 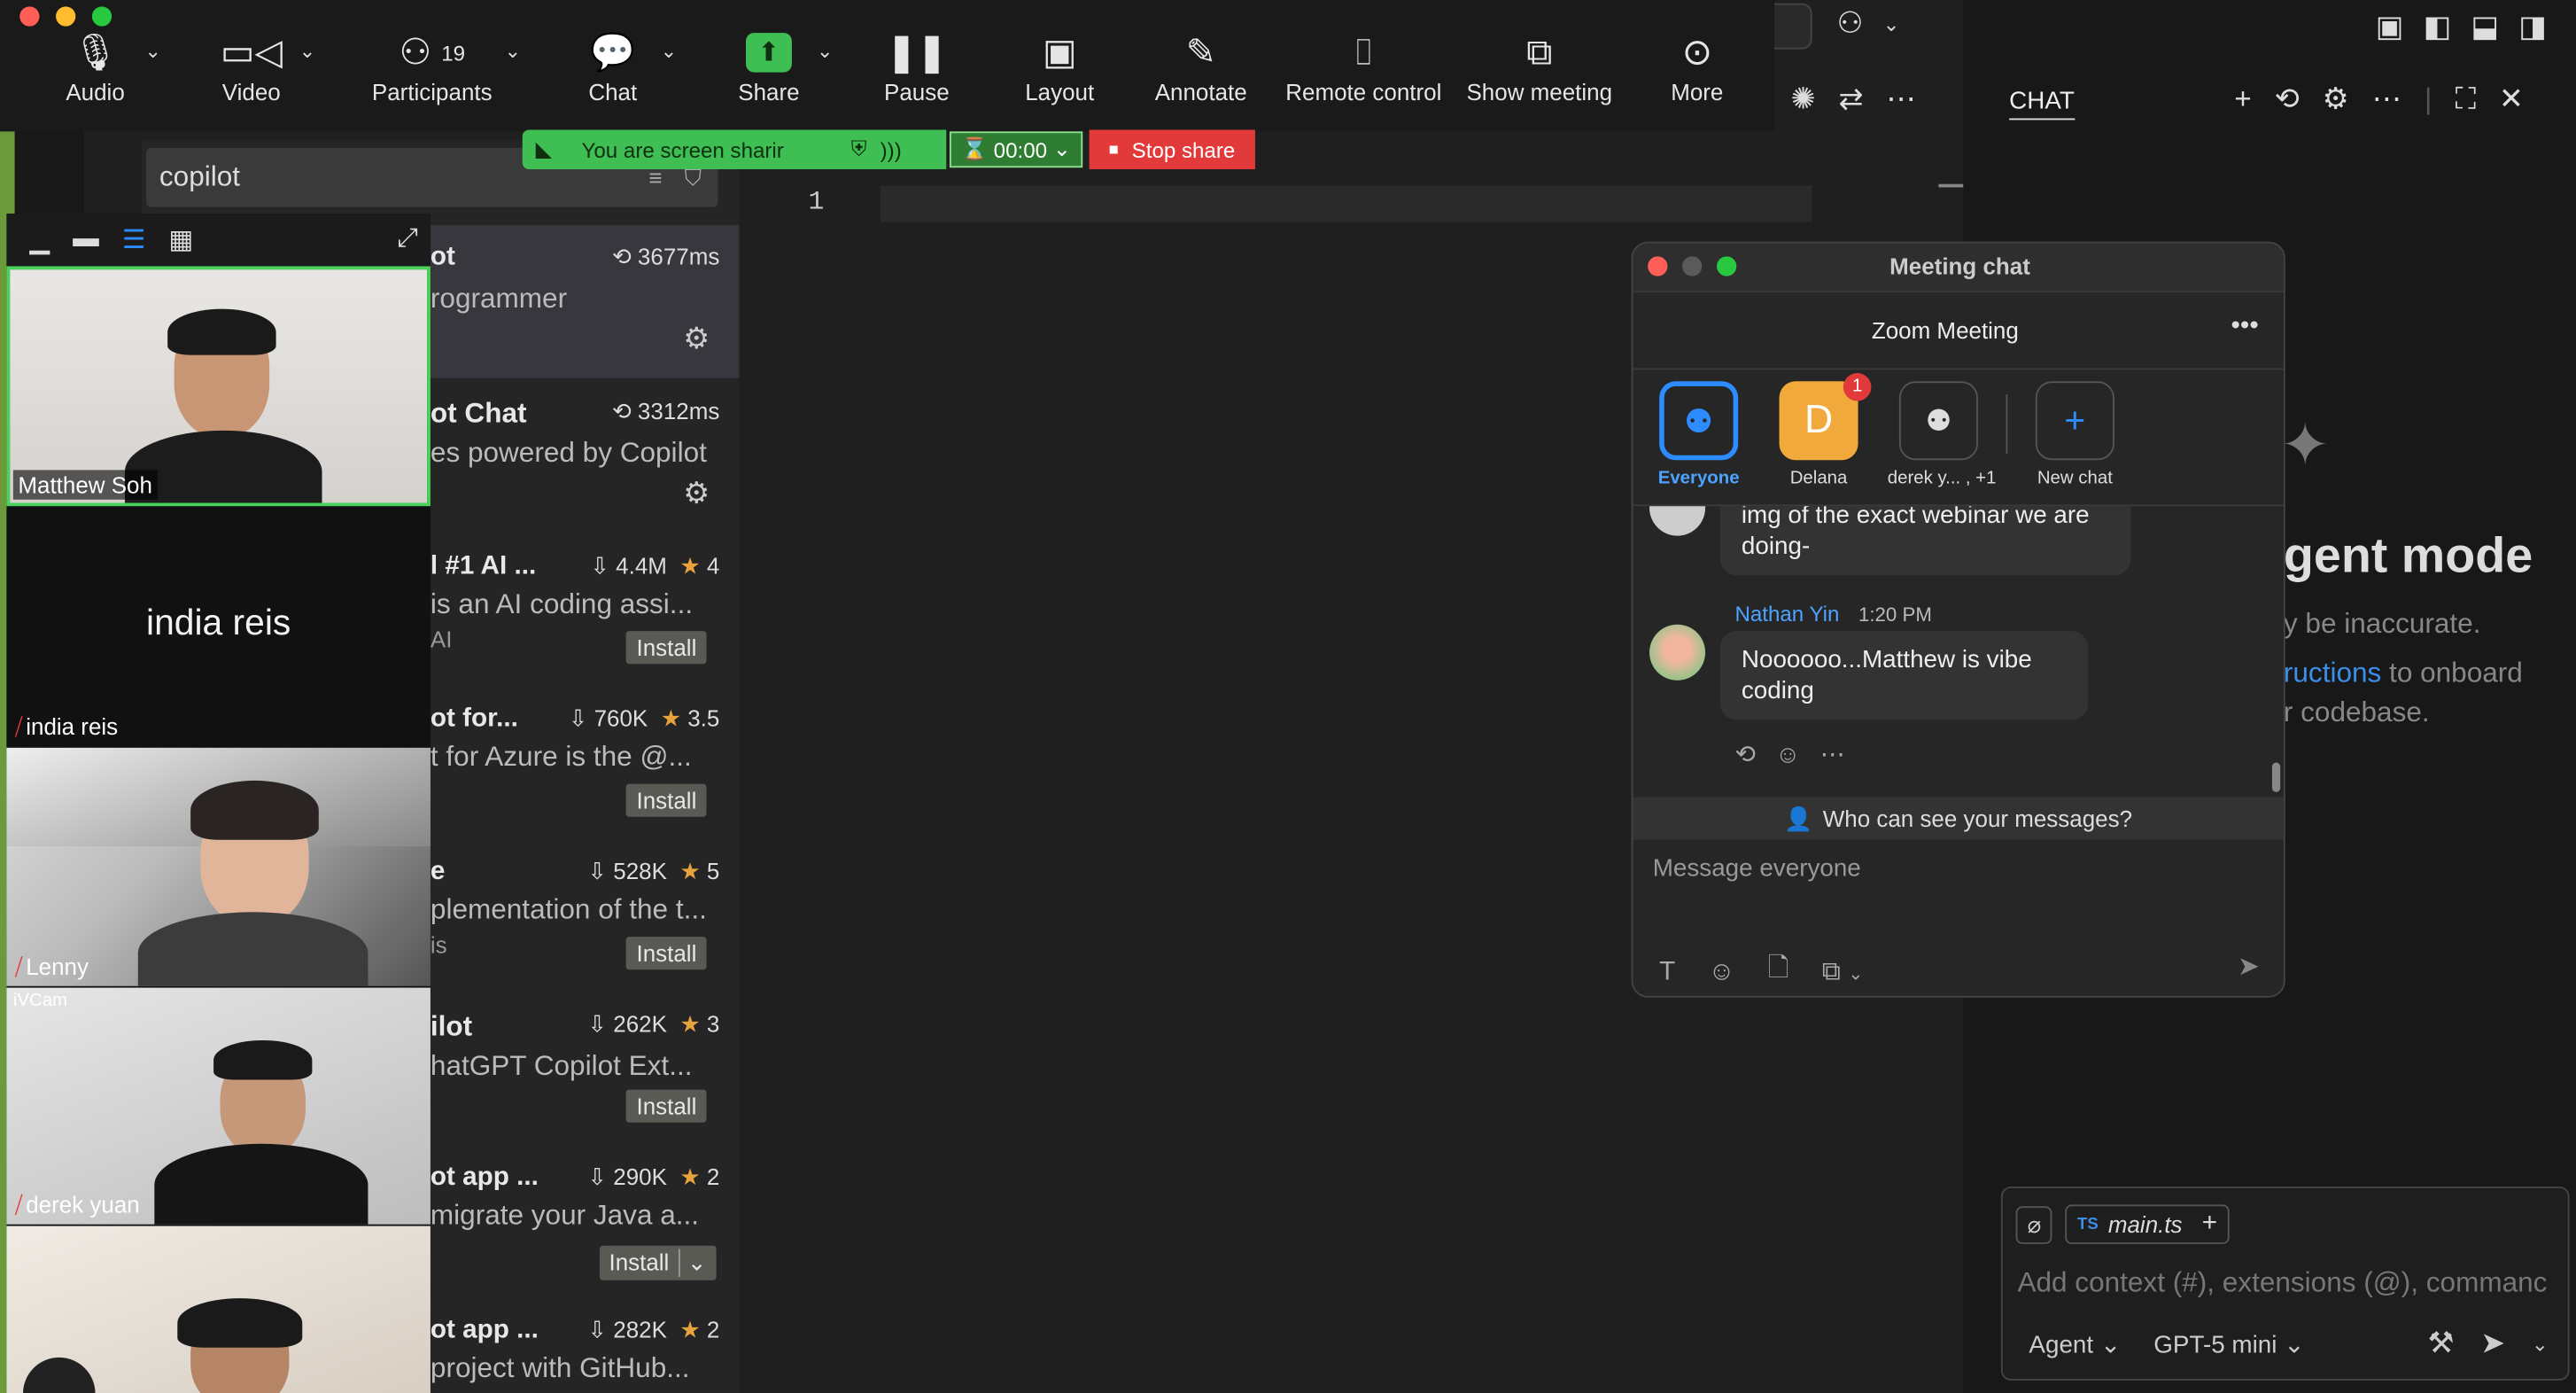 What do you see at coordinates (2390, 27) in the screenshot?
I see `layout-customize-icon: ▣` at bounding box center [2390, 27].